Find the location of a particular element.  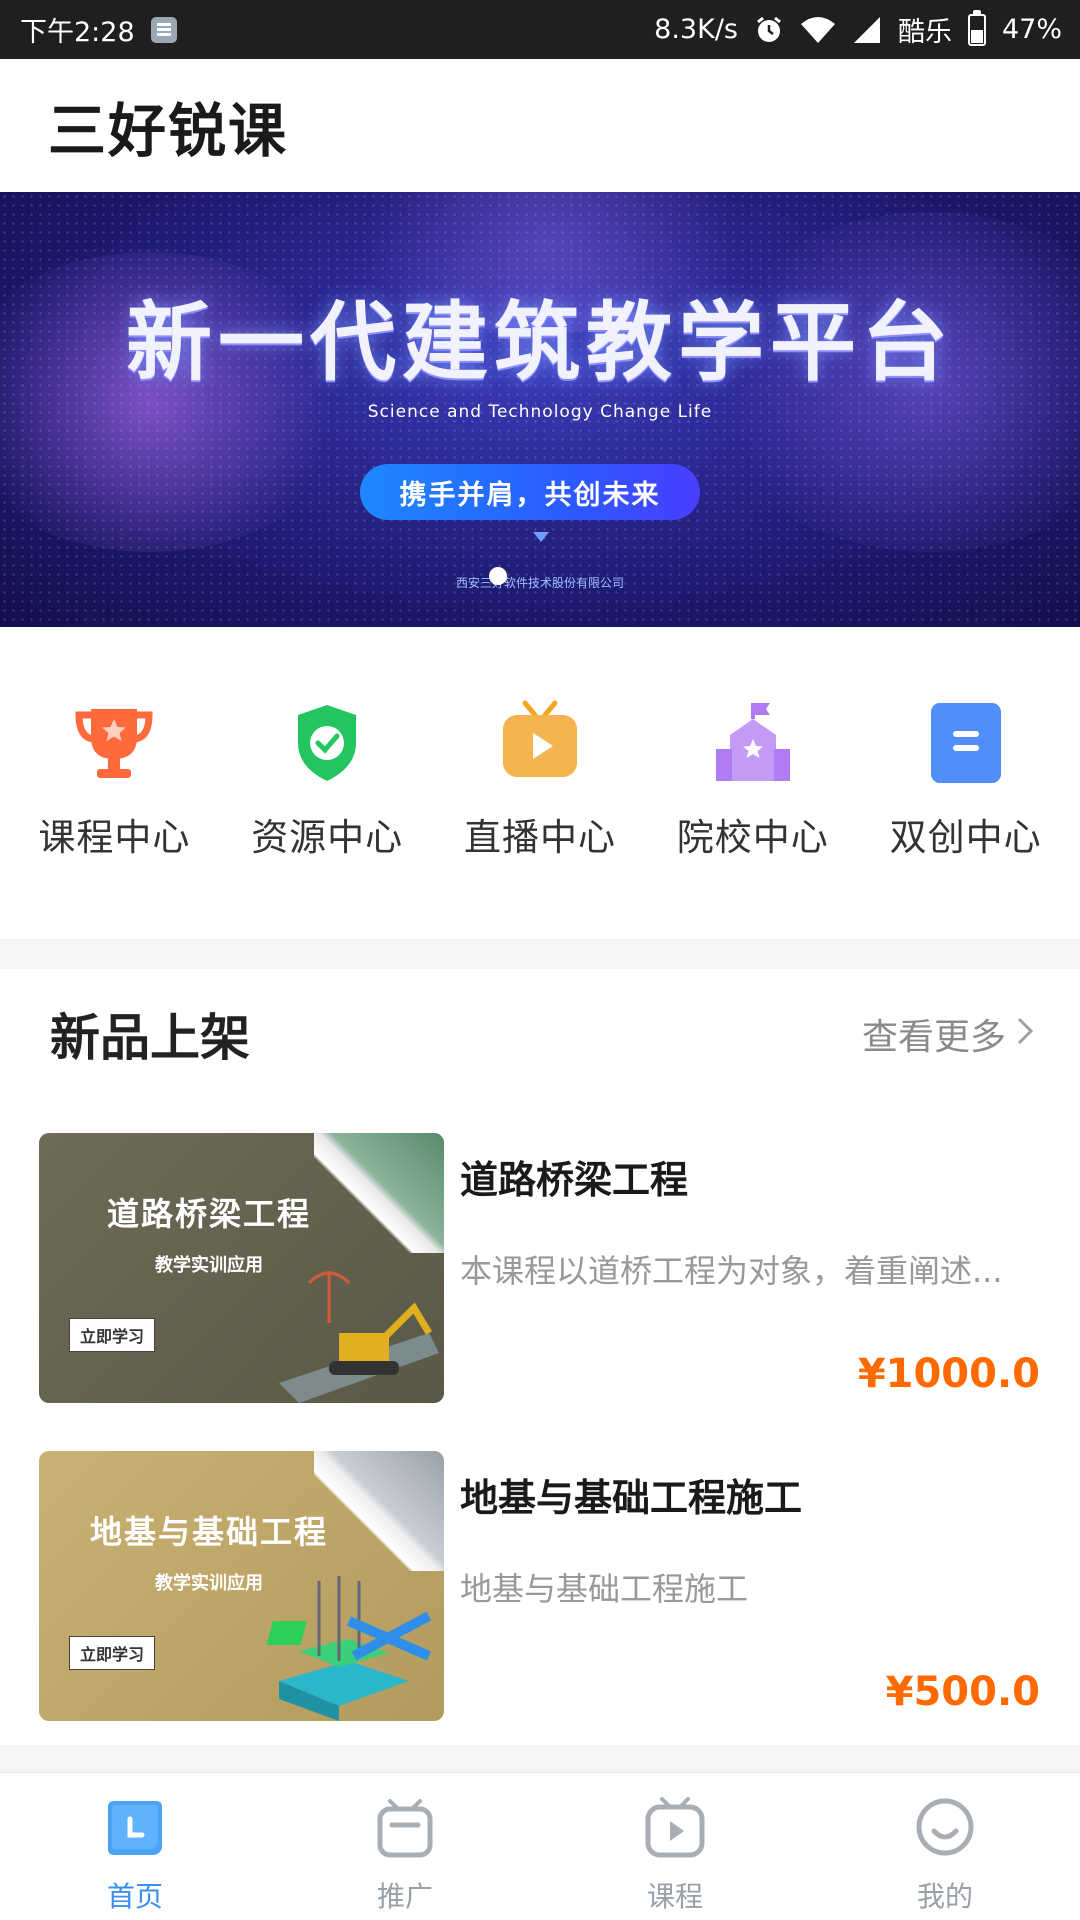

school-icon is located at coordinates (753, 742).